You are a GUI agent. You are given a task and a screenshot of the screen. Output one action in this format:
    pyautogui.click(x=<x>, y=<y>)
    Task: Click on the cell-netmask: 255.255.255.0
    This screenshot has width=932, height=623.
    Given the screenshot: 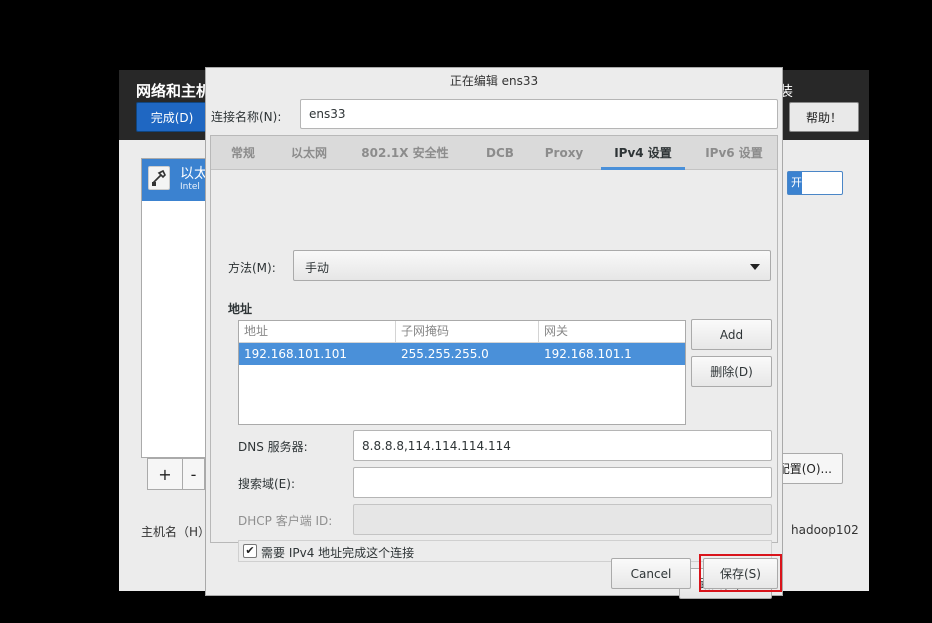 What is the action you would take?
    pyautogui.click(x=445, y=354)
    